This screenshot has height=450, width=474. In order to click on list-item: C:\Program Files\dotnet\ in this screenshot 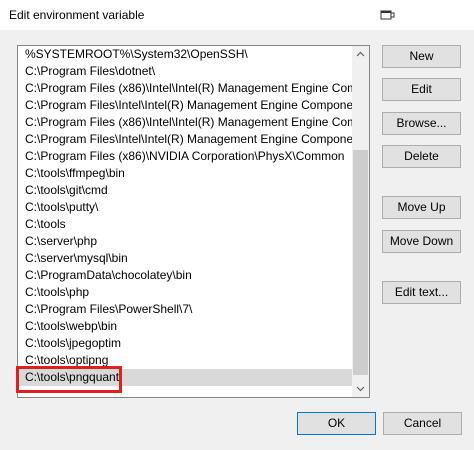, I will do `click(185, 71)`.